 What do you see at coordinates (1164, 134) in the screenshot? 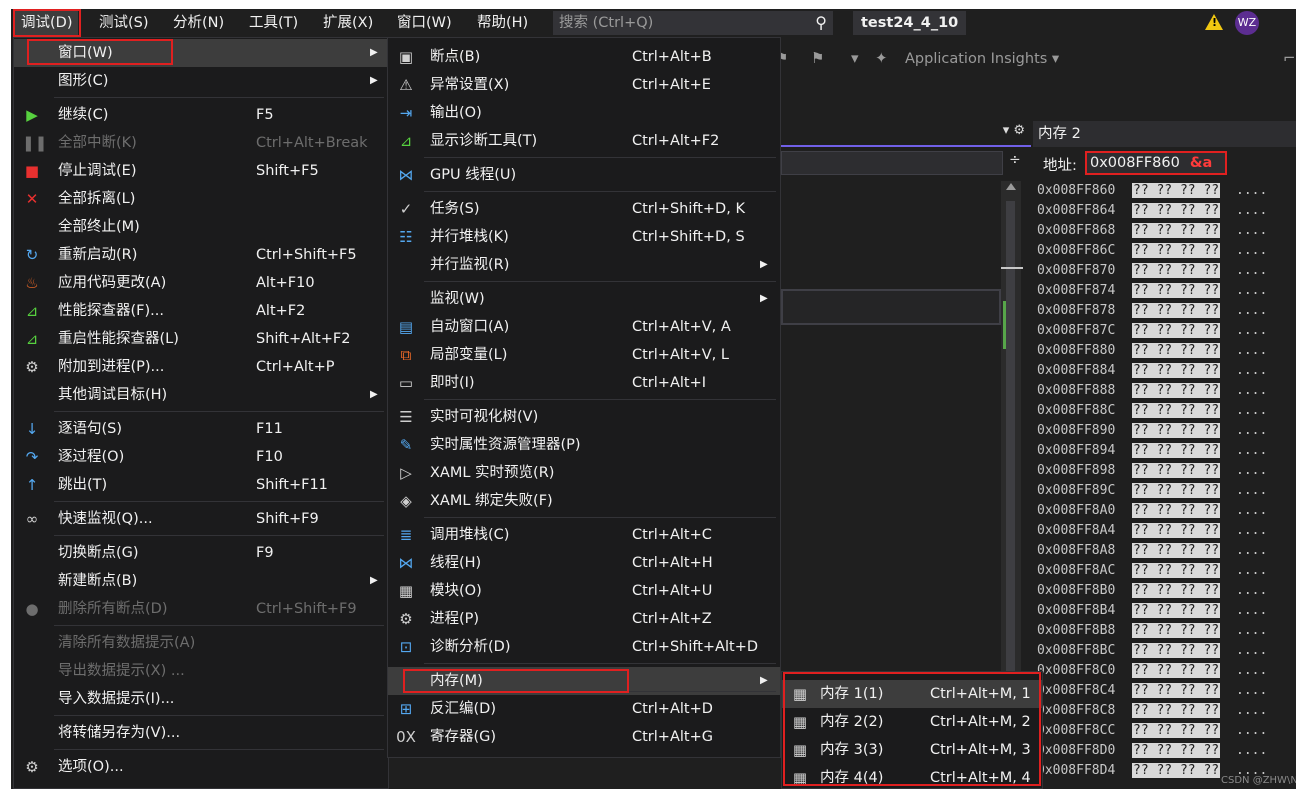
I see `memory-window-title: 内存 2` at bounding box center [1164, 134].